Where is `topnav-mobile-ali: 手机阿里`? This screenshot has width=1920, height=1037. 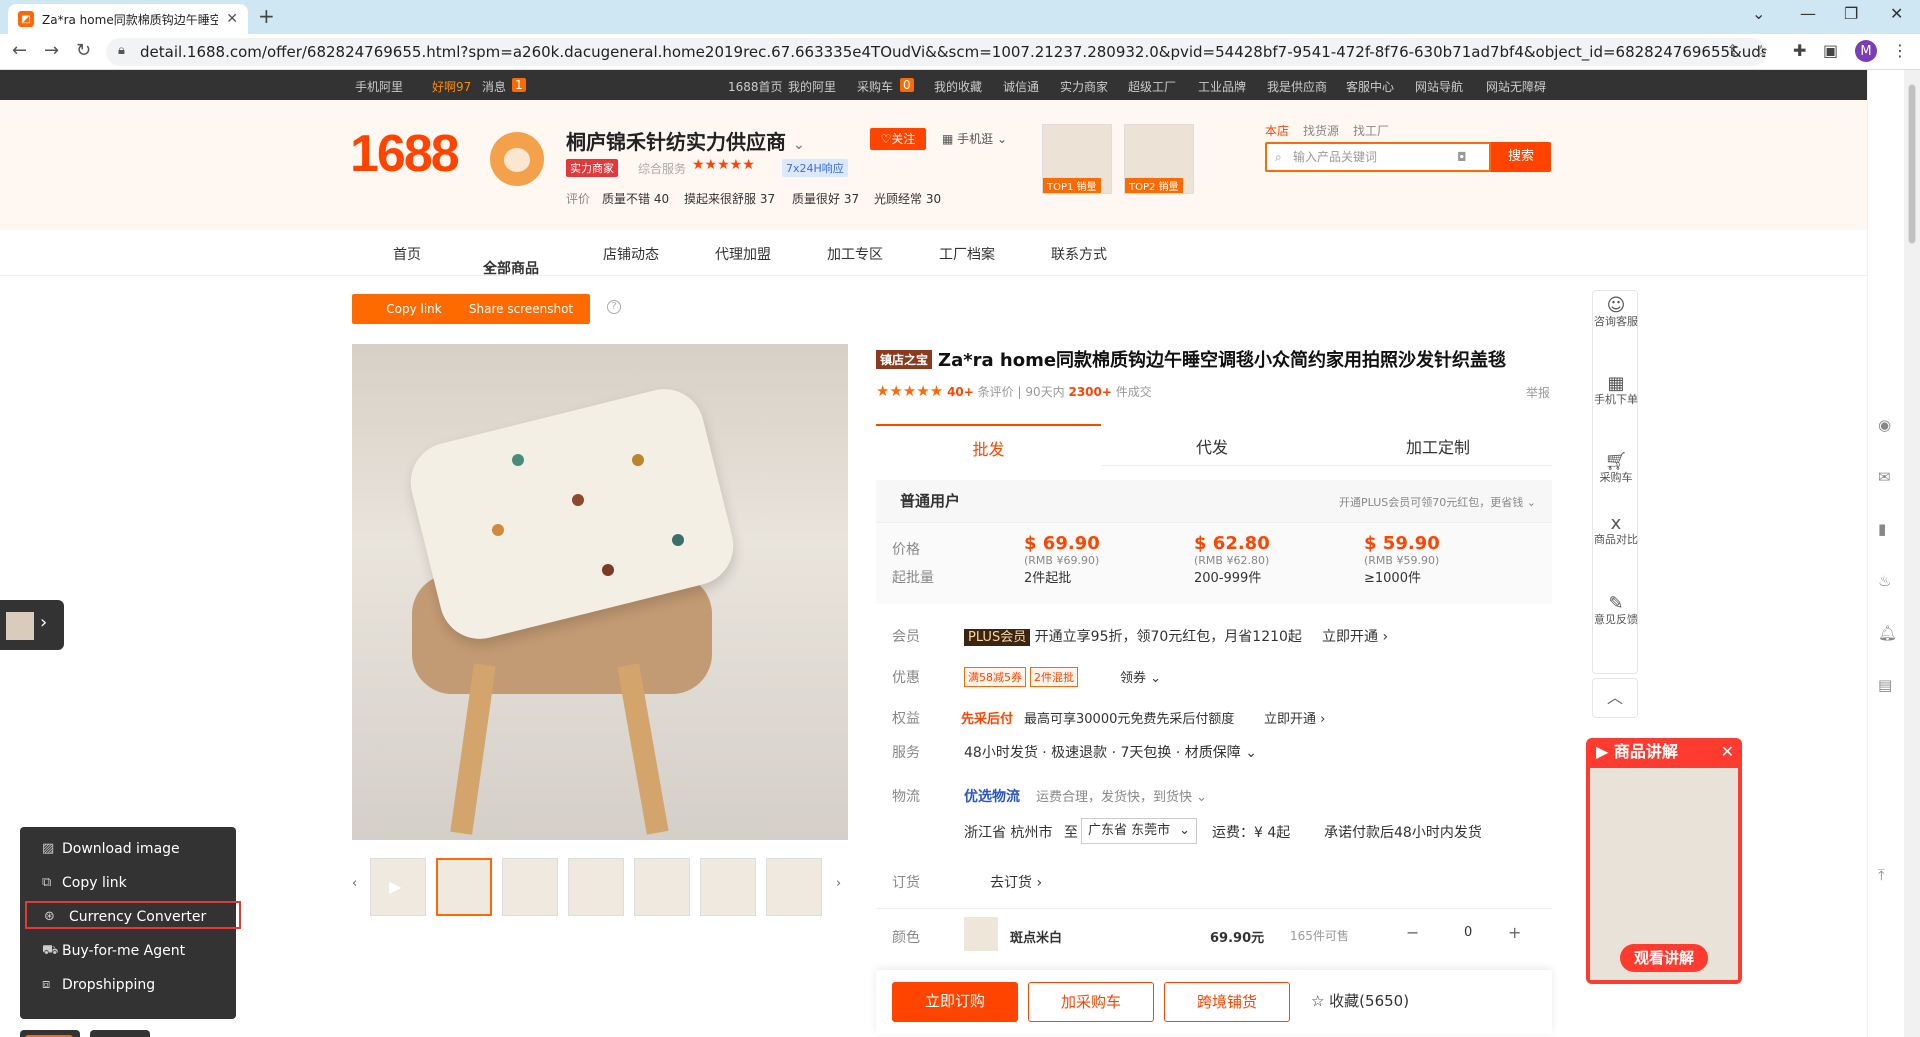
topnav-mobile-ali: 手机阿里 is located at coordinates (379, 86).